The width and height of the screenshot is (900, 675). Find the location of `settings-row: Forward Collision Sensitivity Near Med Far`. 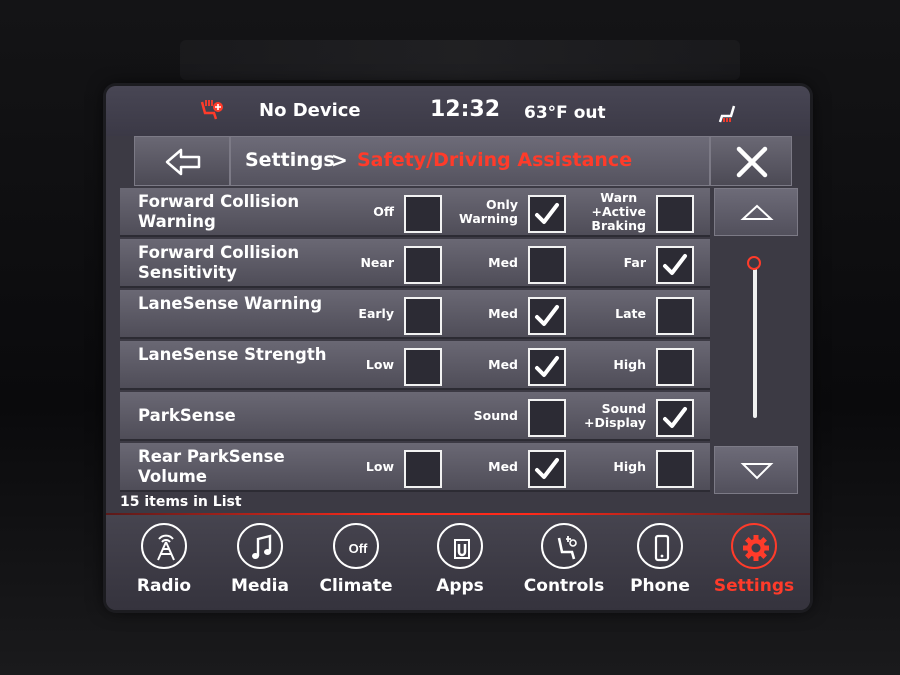

settings-row: Forward Collision Sensitivity Near Med Far is located at coordinates (415, 263).